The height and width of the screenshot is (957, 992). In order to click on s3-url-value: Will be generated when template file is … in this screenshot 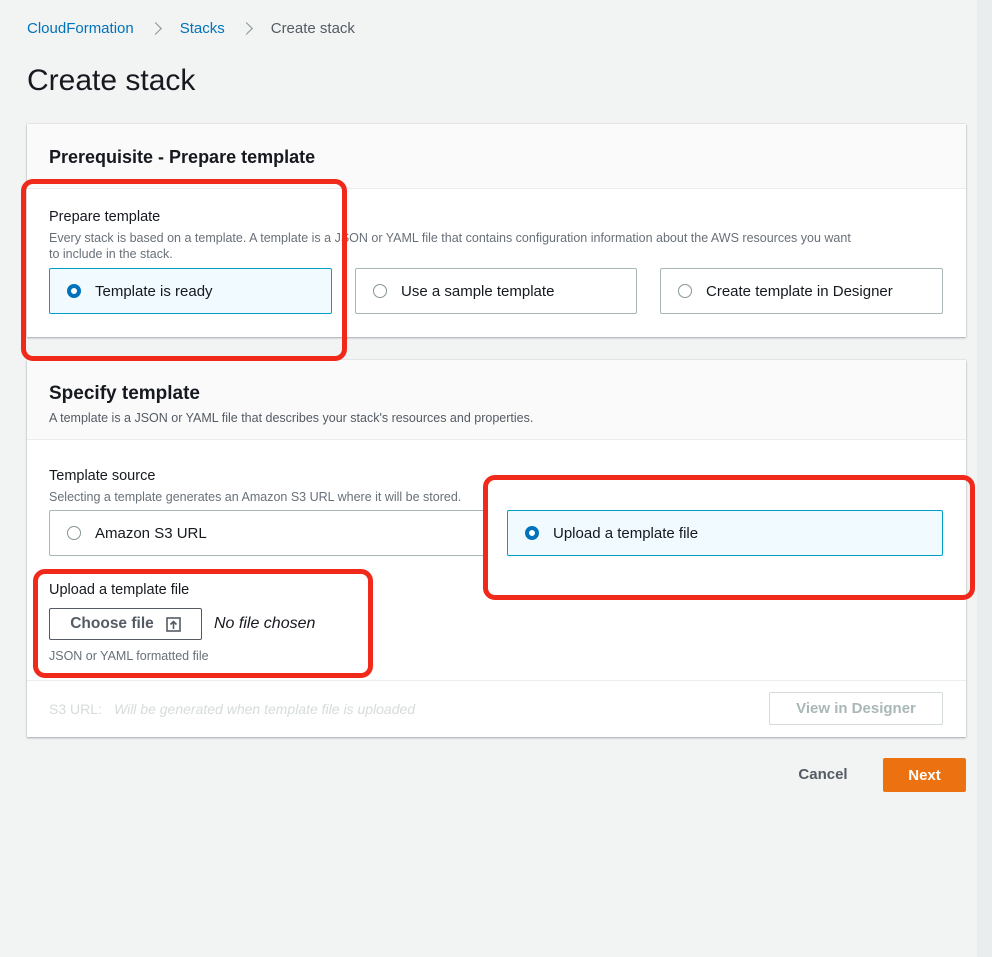, I will do `click(265, 709)`.